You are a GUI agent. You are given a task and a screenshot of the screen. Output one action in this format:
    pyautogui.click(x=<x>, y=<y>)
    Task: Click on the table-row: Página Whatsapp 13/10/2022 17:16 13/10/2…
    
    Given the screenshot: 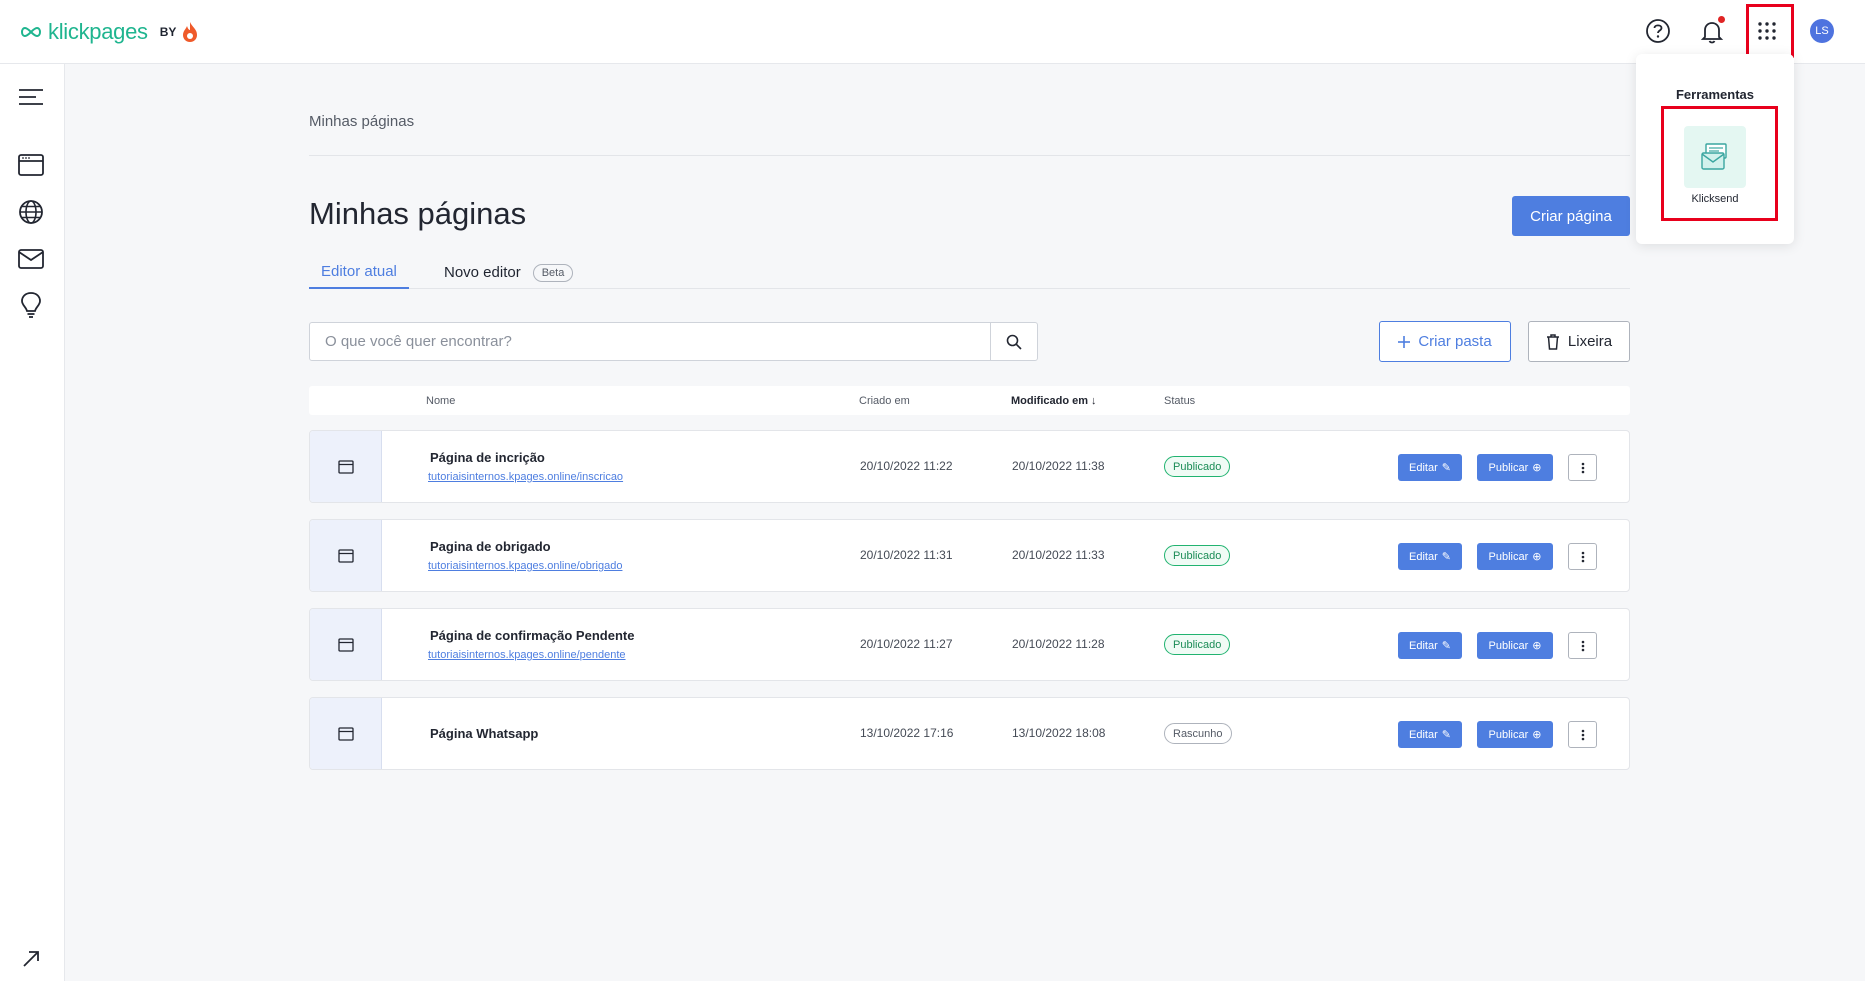 What is the action you would take?
    pyautogui.click(x=969, y=733)
    